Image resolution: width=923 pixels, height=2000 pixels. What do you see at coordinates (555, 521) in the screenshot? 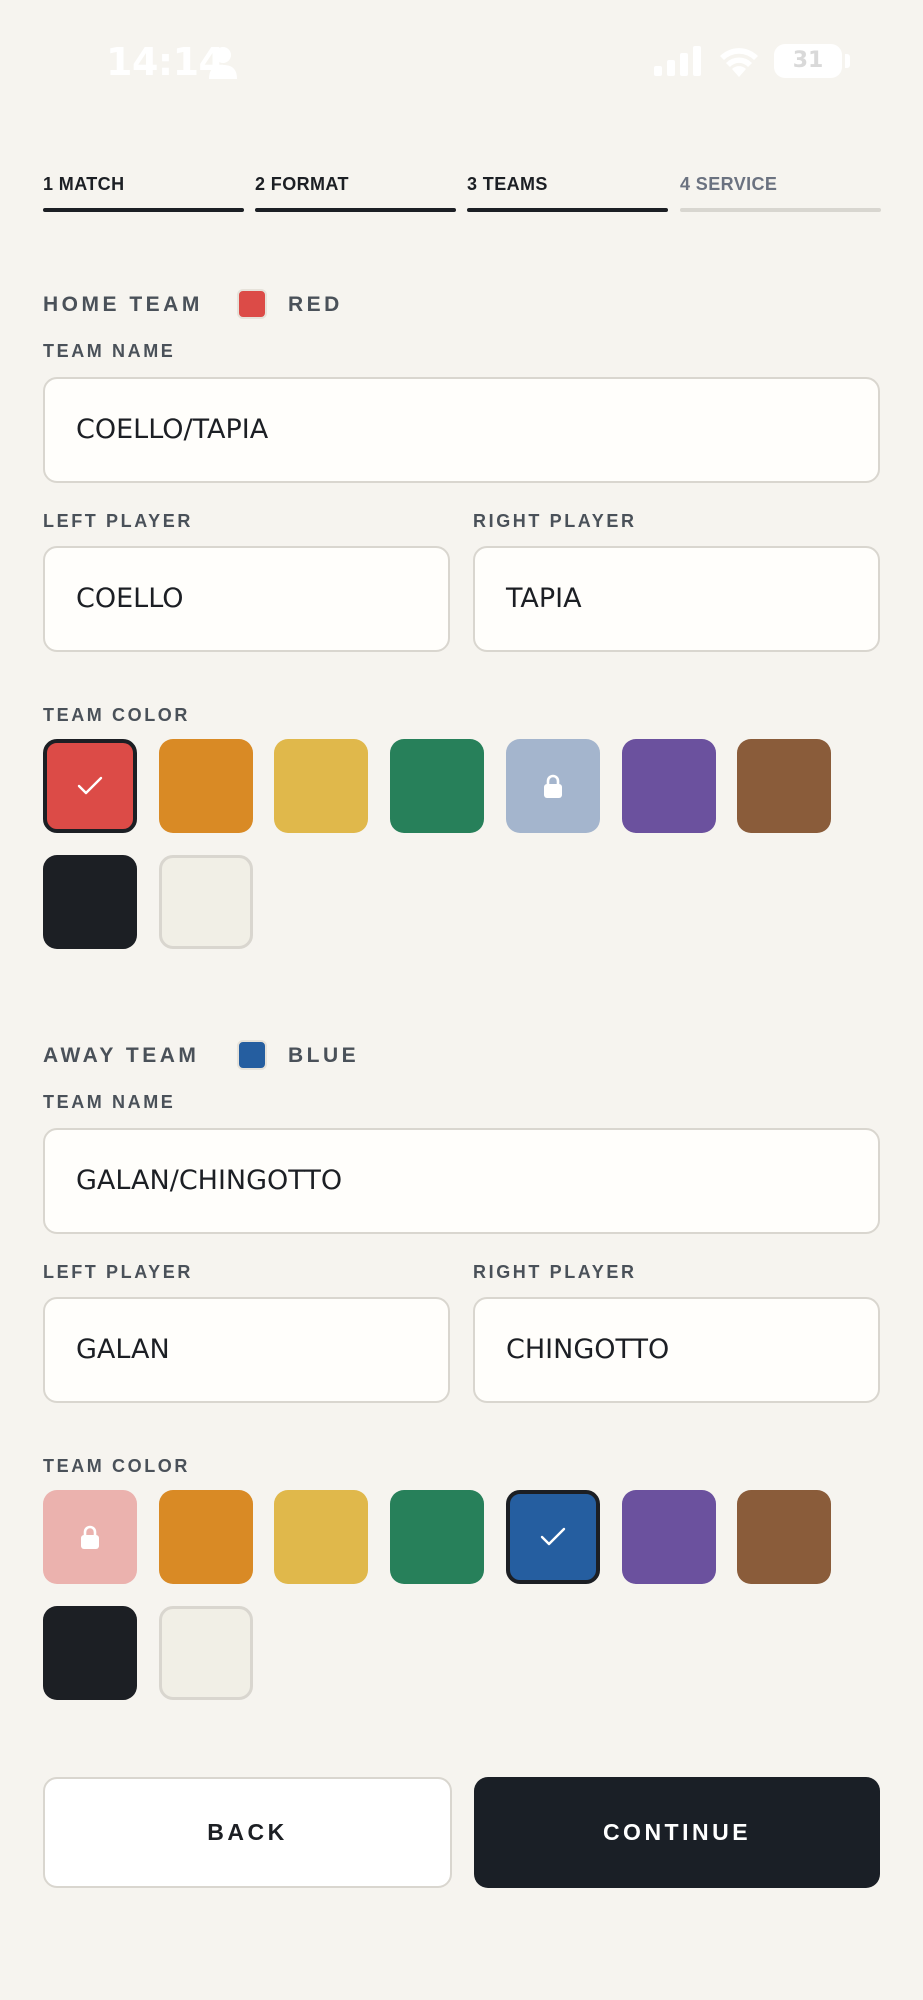
I see `home-right-player-label: RIGHT PLAYER` at bounding box center [555, 521].